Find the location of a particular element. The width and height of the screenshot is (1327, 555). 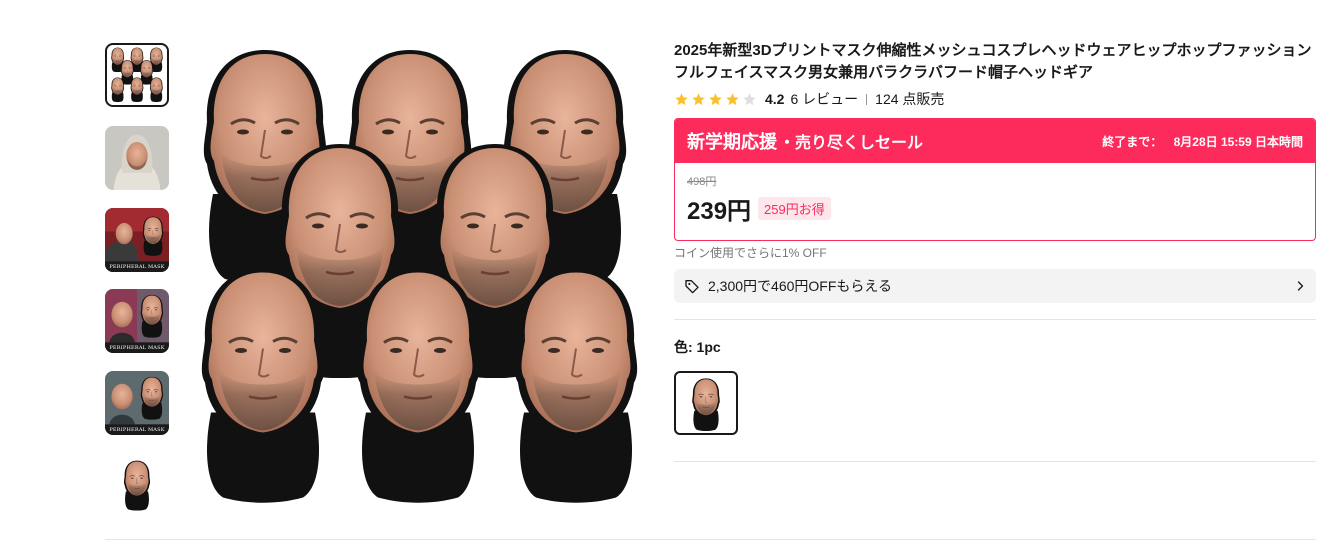

sale-end-label: 終了まで： is located at coordinates (1132, 141).